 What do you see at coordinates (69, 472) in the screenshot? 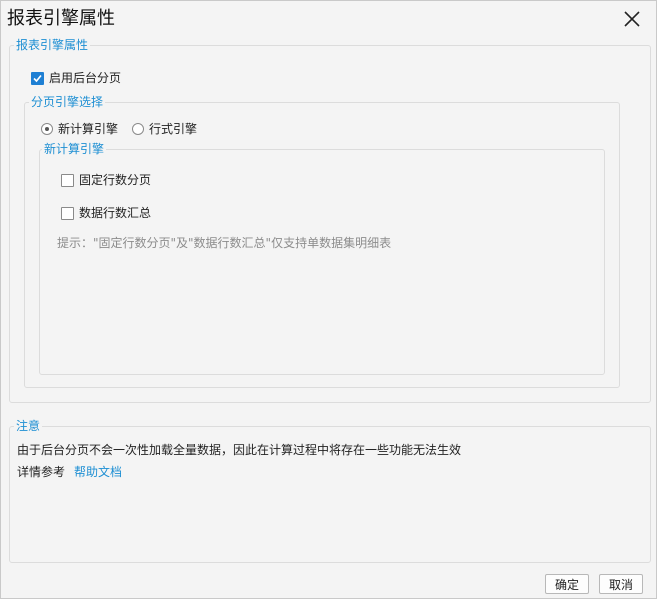
I see `reference-row: 详情参考 帮助文档` at bounding box center [69, 472].